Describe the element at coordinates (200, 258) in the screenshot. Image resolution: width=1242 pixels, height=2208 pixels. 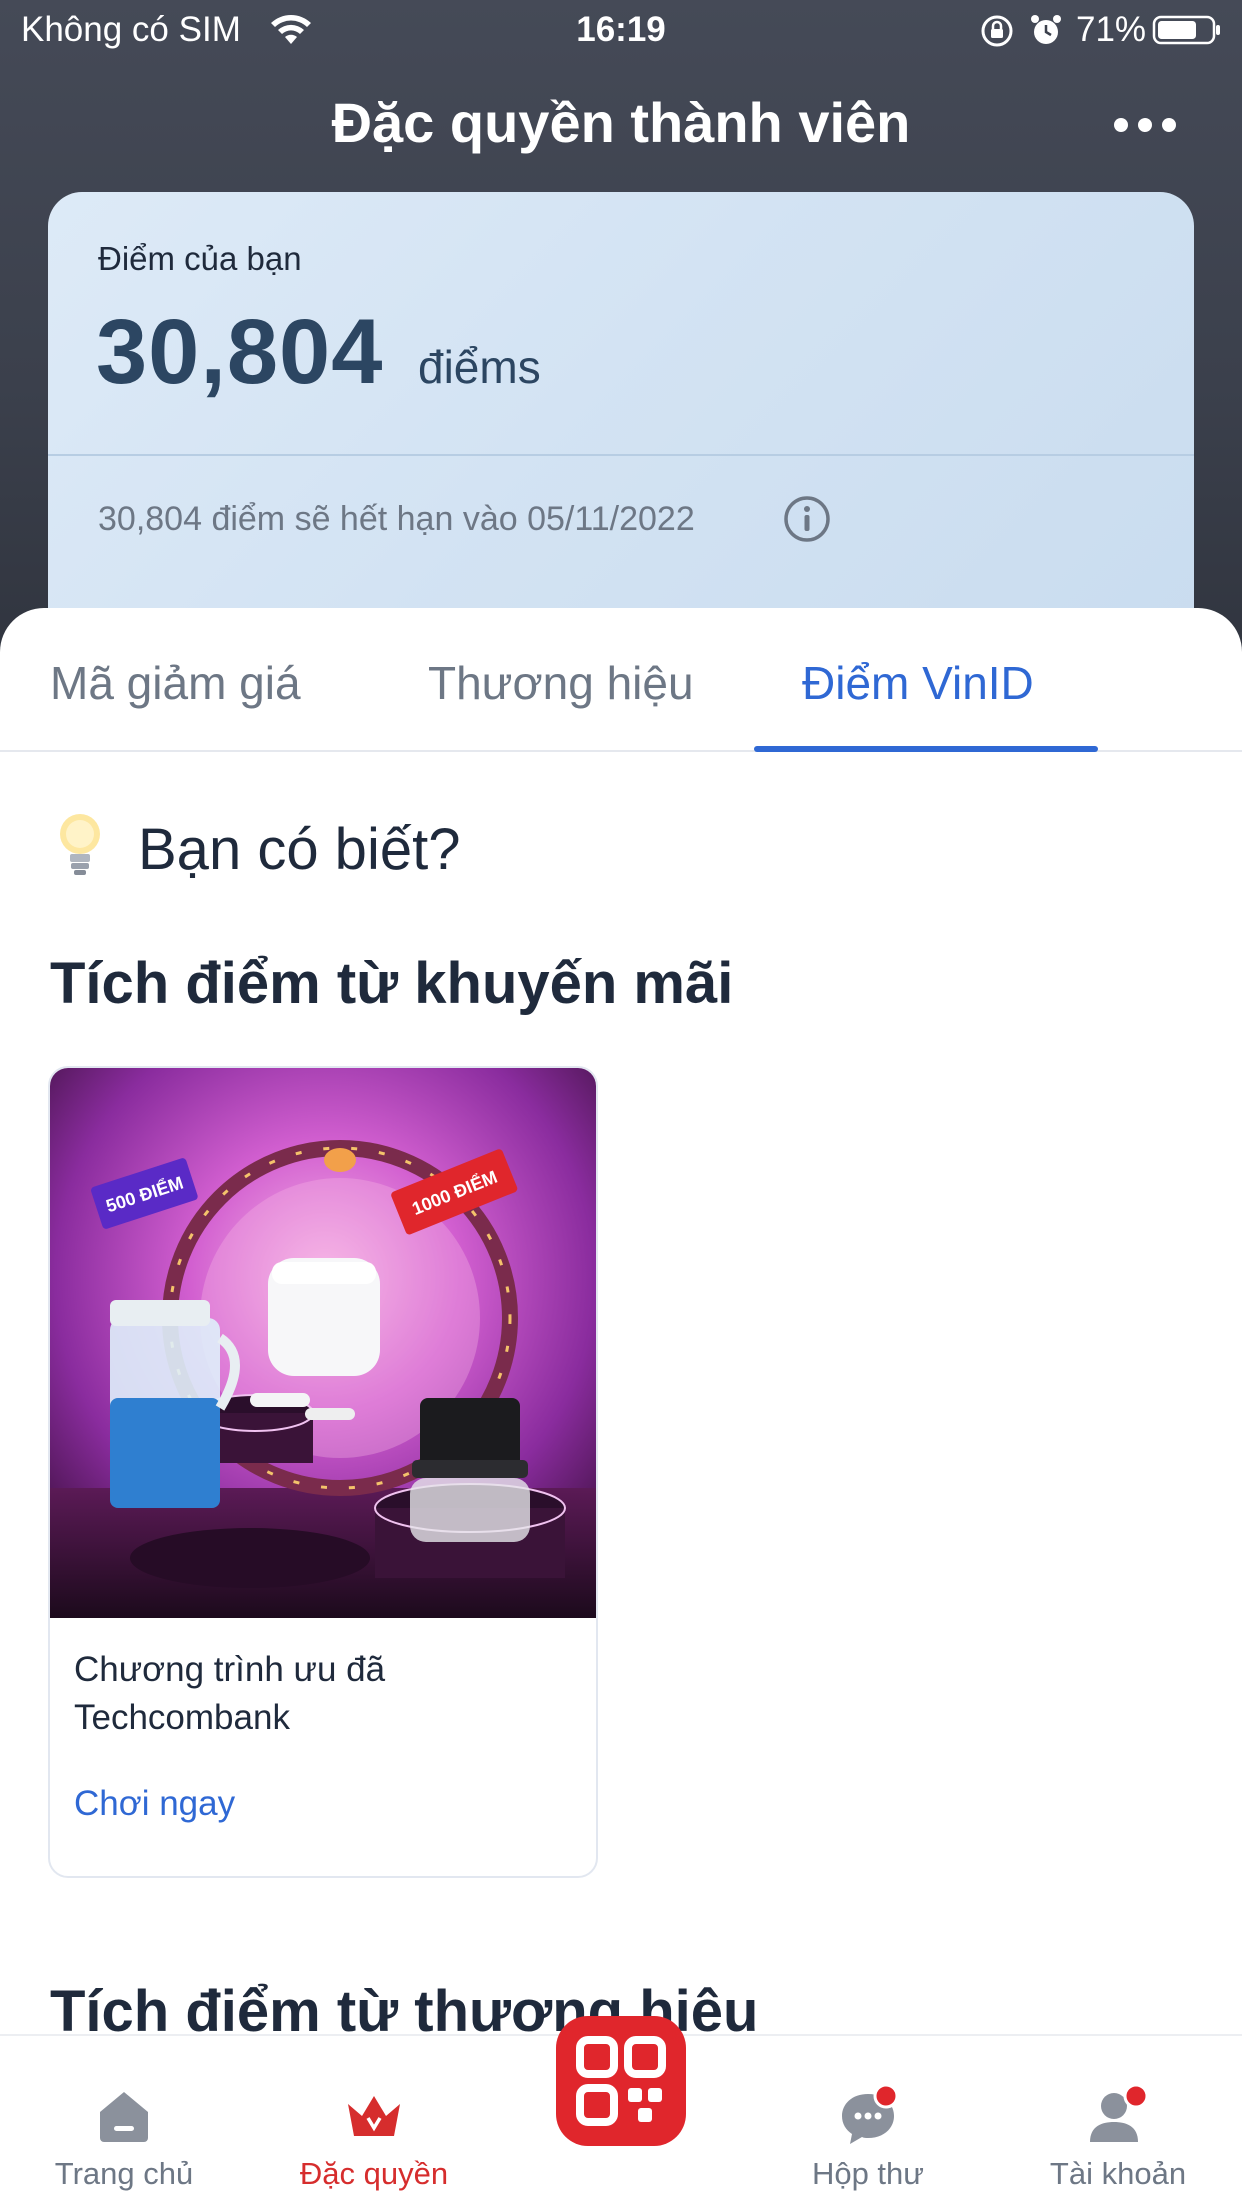
I see `points-label: Điểm của bạn` at that location.